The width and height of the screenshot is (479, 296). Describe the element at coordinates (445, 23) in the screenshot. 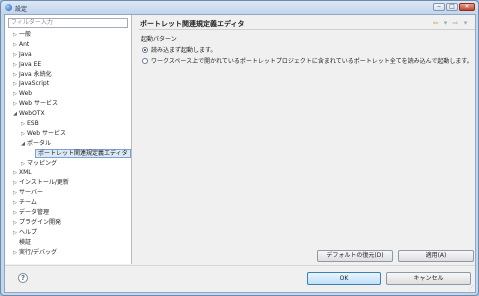

I see `back-menu-icon: ▾` at that location.